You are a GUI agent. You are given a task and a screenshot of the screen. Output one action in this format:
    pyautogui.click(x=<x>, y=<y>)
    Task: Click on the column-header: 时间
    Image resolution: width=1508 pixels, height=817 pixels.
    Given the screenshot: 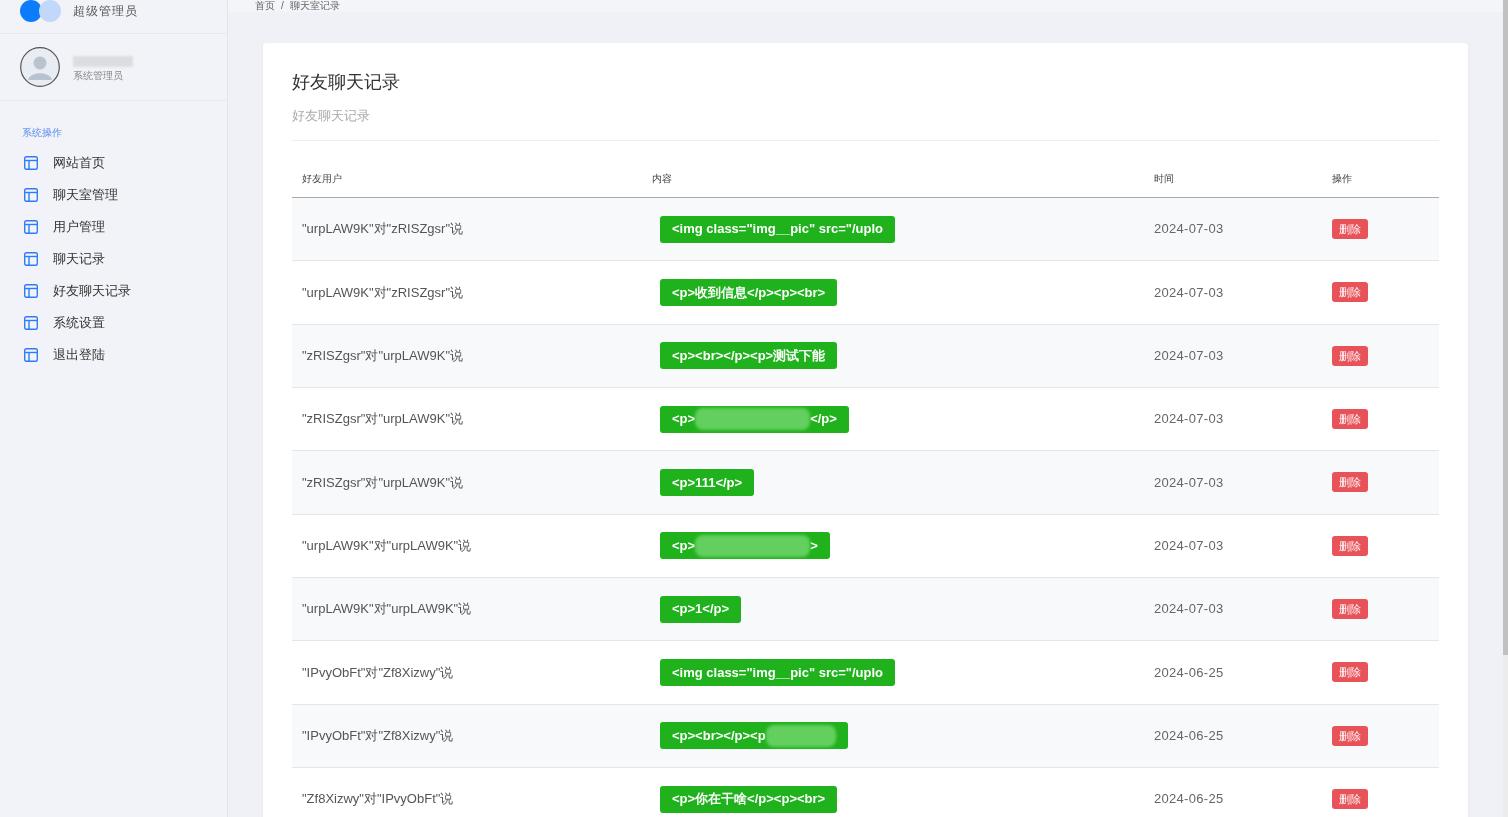 What is the action you would take?
    pyautogui.click(x=1163, y=179)
    